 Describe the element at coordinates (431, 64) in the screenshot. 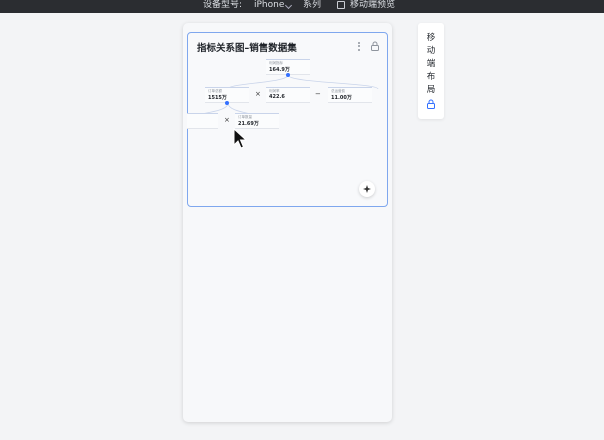

I see `panel-char: 端` at that location.